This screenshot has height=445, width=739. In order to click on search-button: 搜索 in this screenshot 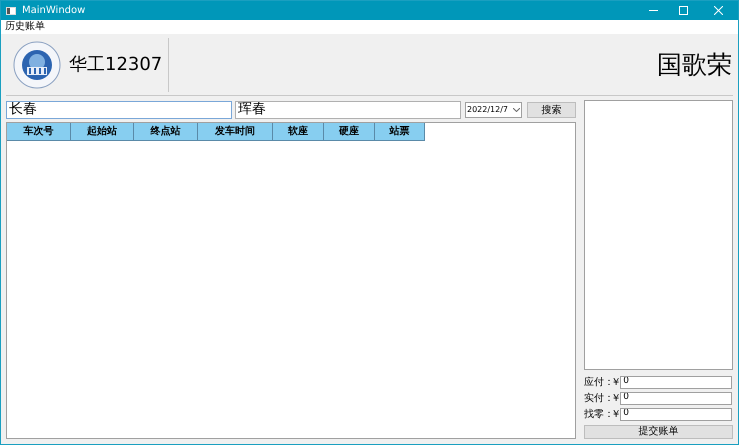, I will do `click(551, 110)`.